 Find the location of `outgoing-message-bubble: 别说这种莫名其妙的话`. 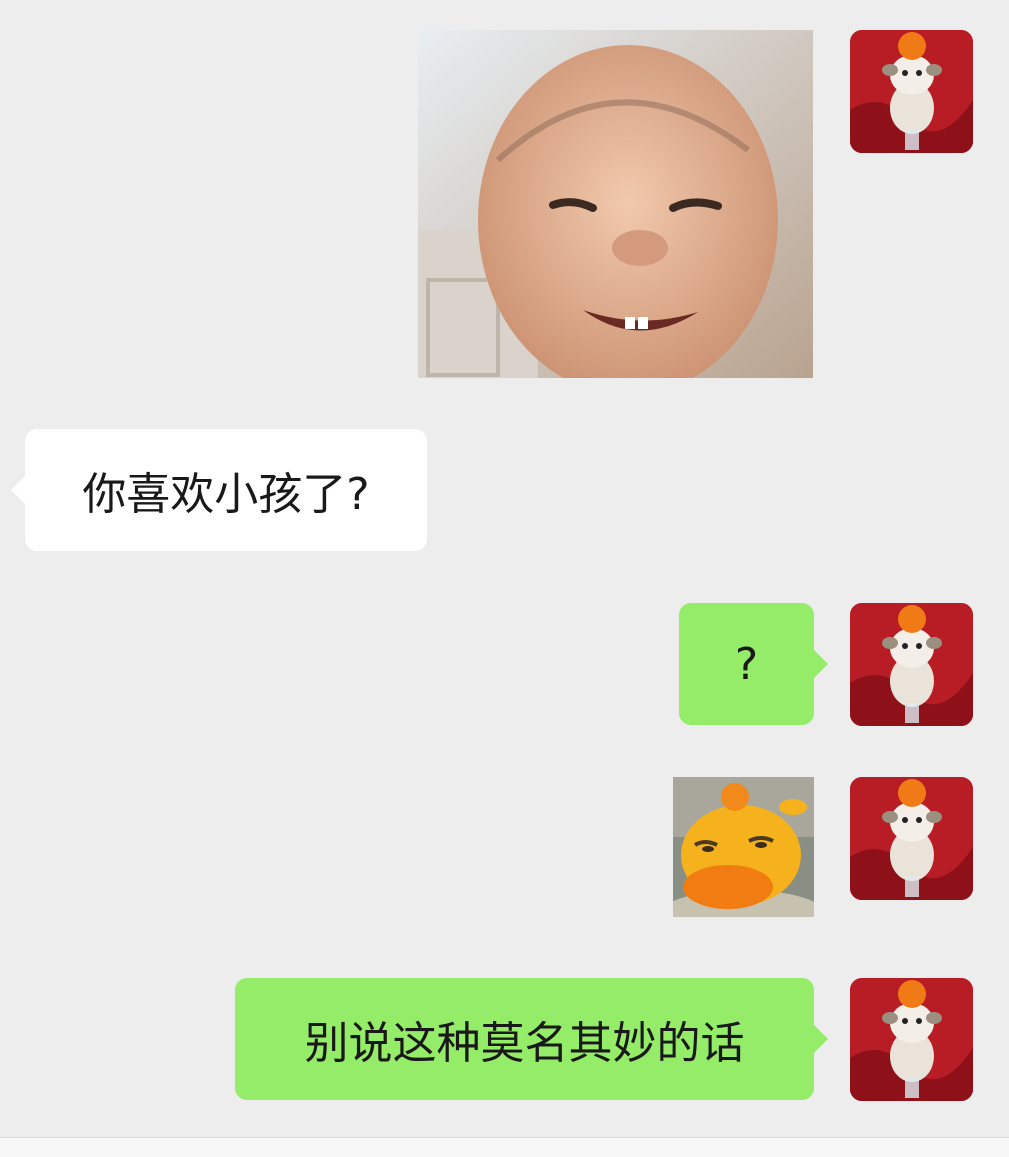

outgoing-message-bubble: 别说这种莫名其妙的话 is located at coordinates (531, 1039).